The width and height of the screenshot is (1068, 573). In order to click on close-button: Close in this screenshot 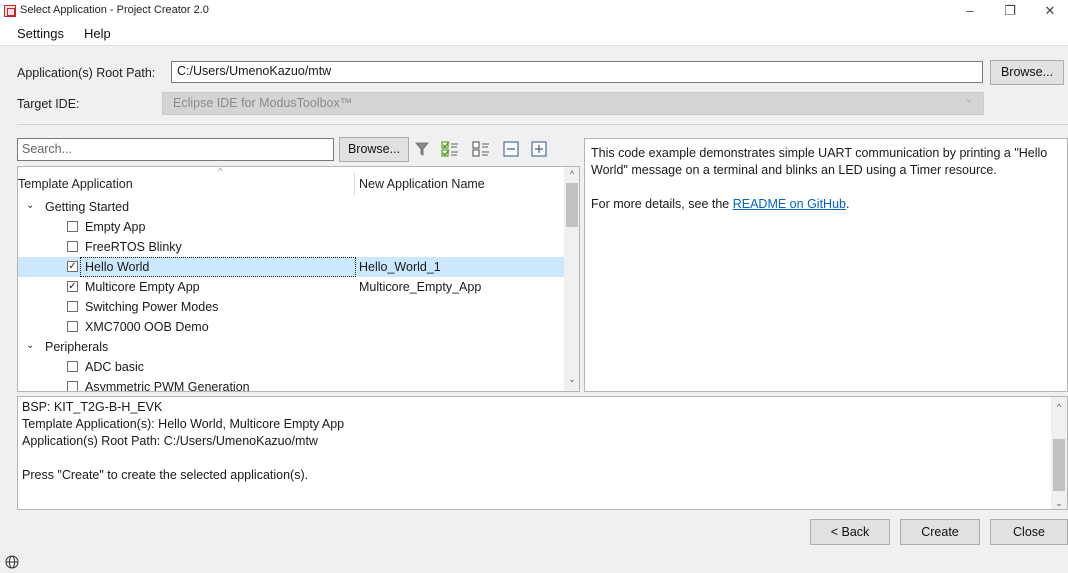, I will do `click(1029, 532)`.